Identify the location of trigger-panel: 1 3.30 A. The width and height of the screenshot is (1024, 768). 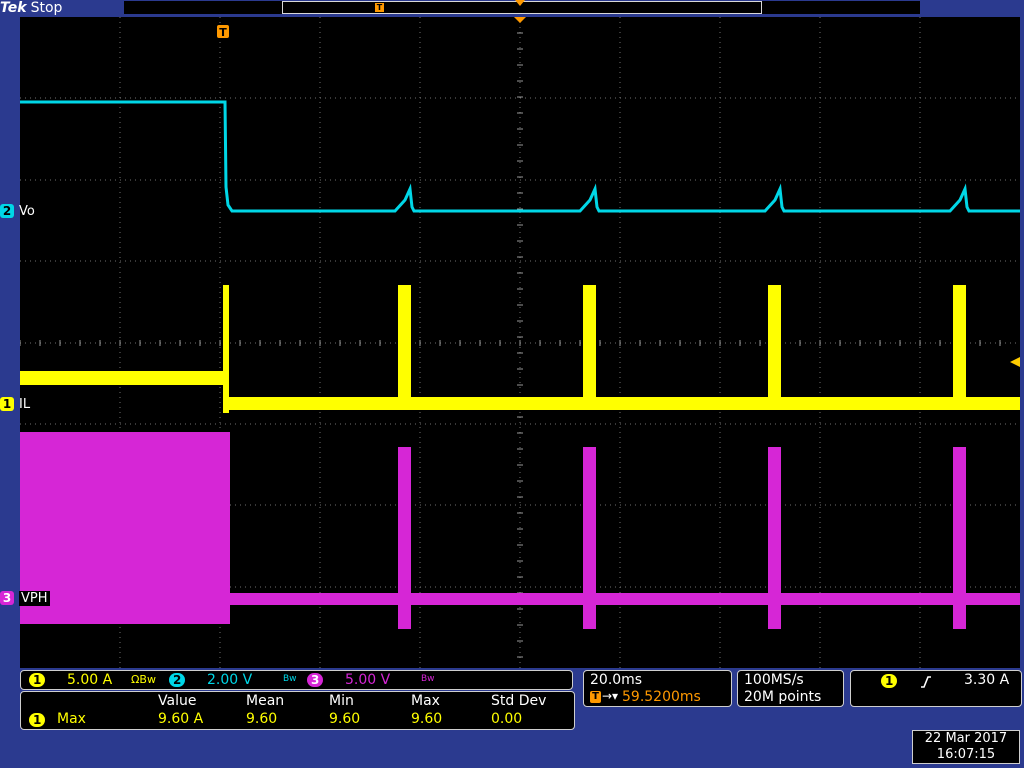
(936, 688).